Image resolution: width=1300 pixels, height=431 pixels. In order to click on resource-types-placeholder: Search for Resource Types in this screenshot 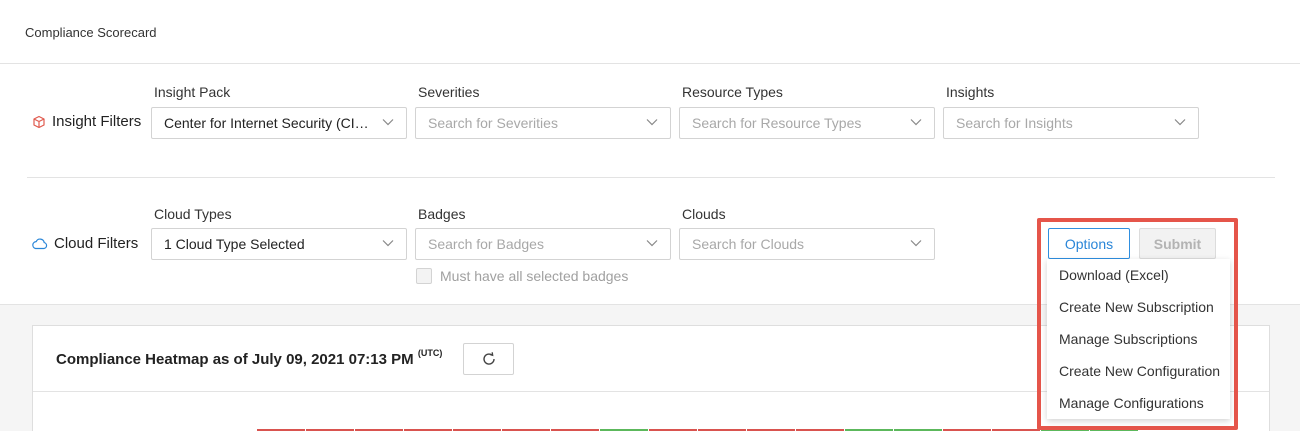, I will do `click(777, 123)`.